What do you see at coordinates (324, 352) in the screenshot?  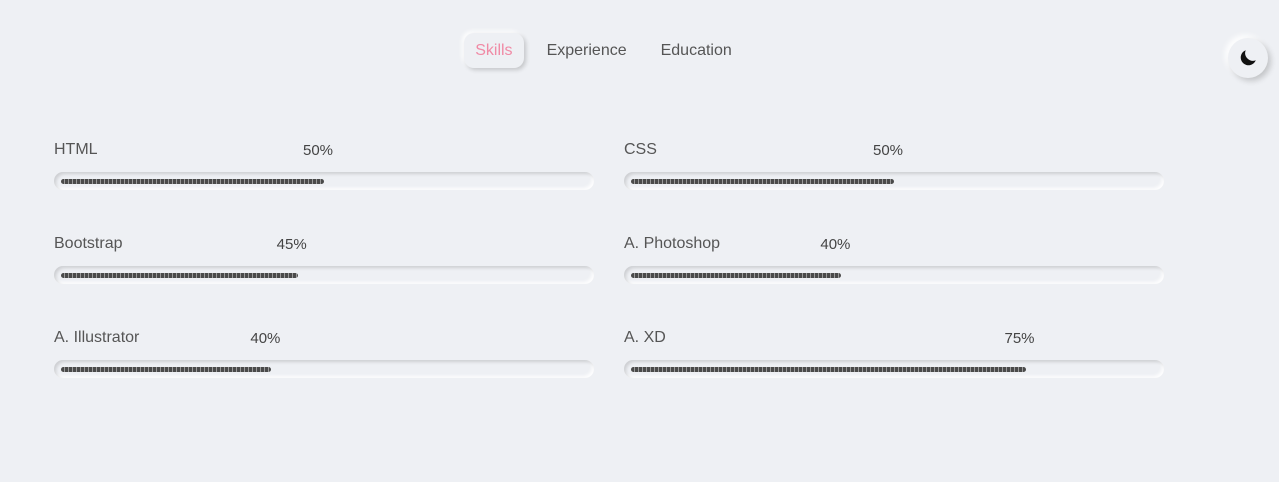 I see `skill-illustrator: A. Illustrator 40%` at bounding box center [324, 352].